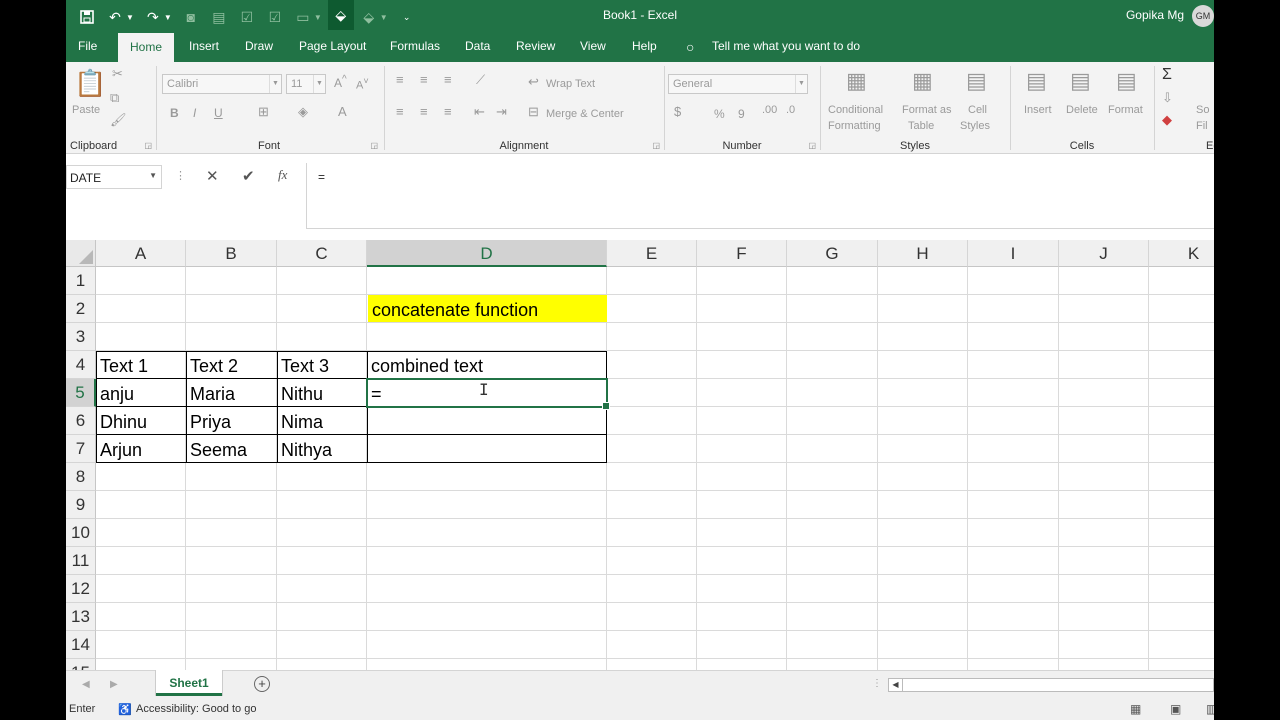 Image resolution: width=1280 pixels, height=720 pixels. I want to click on insert-button: Insert, so click(1038, 110).